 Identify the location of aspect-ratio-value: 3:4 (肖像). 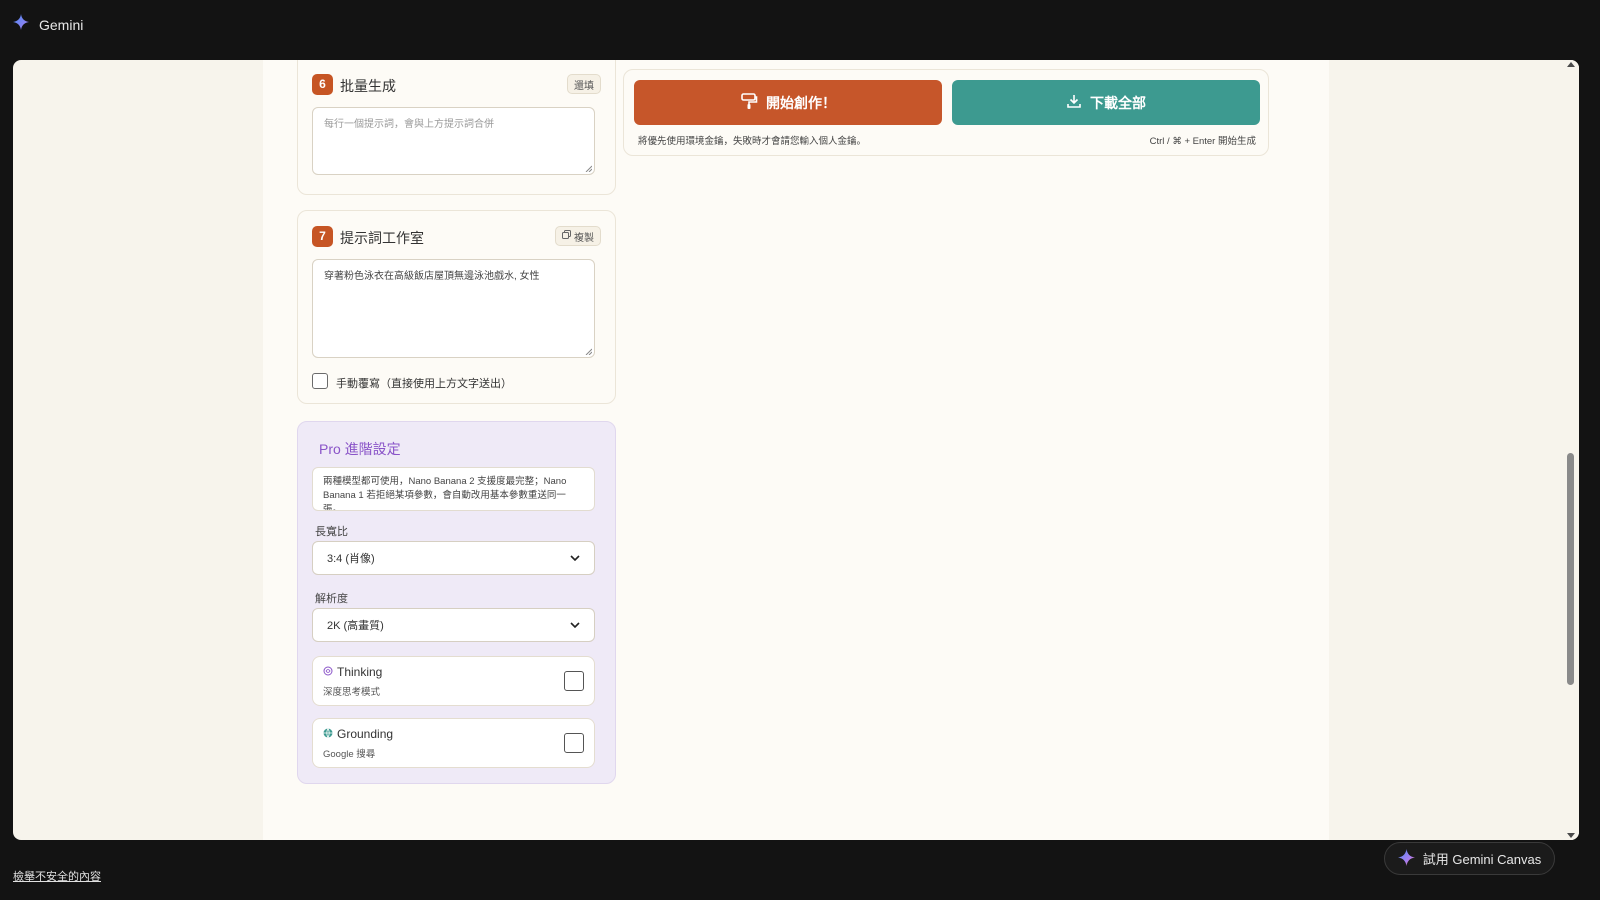
(351, 559).